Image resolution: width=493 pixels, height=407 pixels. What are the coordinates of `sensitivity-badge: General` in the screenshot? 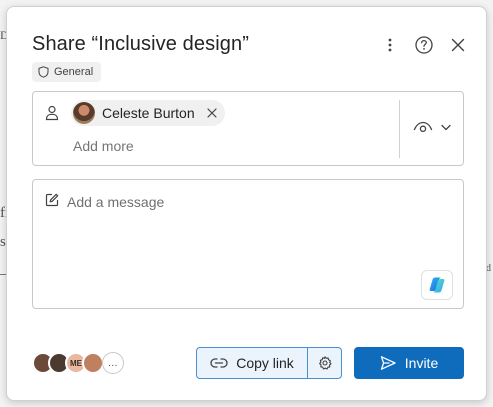 It's located at (67, 72).